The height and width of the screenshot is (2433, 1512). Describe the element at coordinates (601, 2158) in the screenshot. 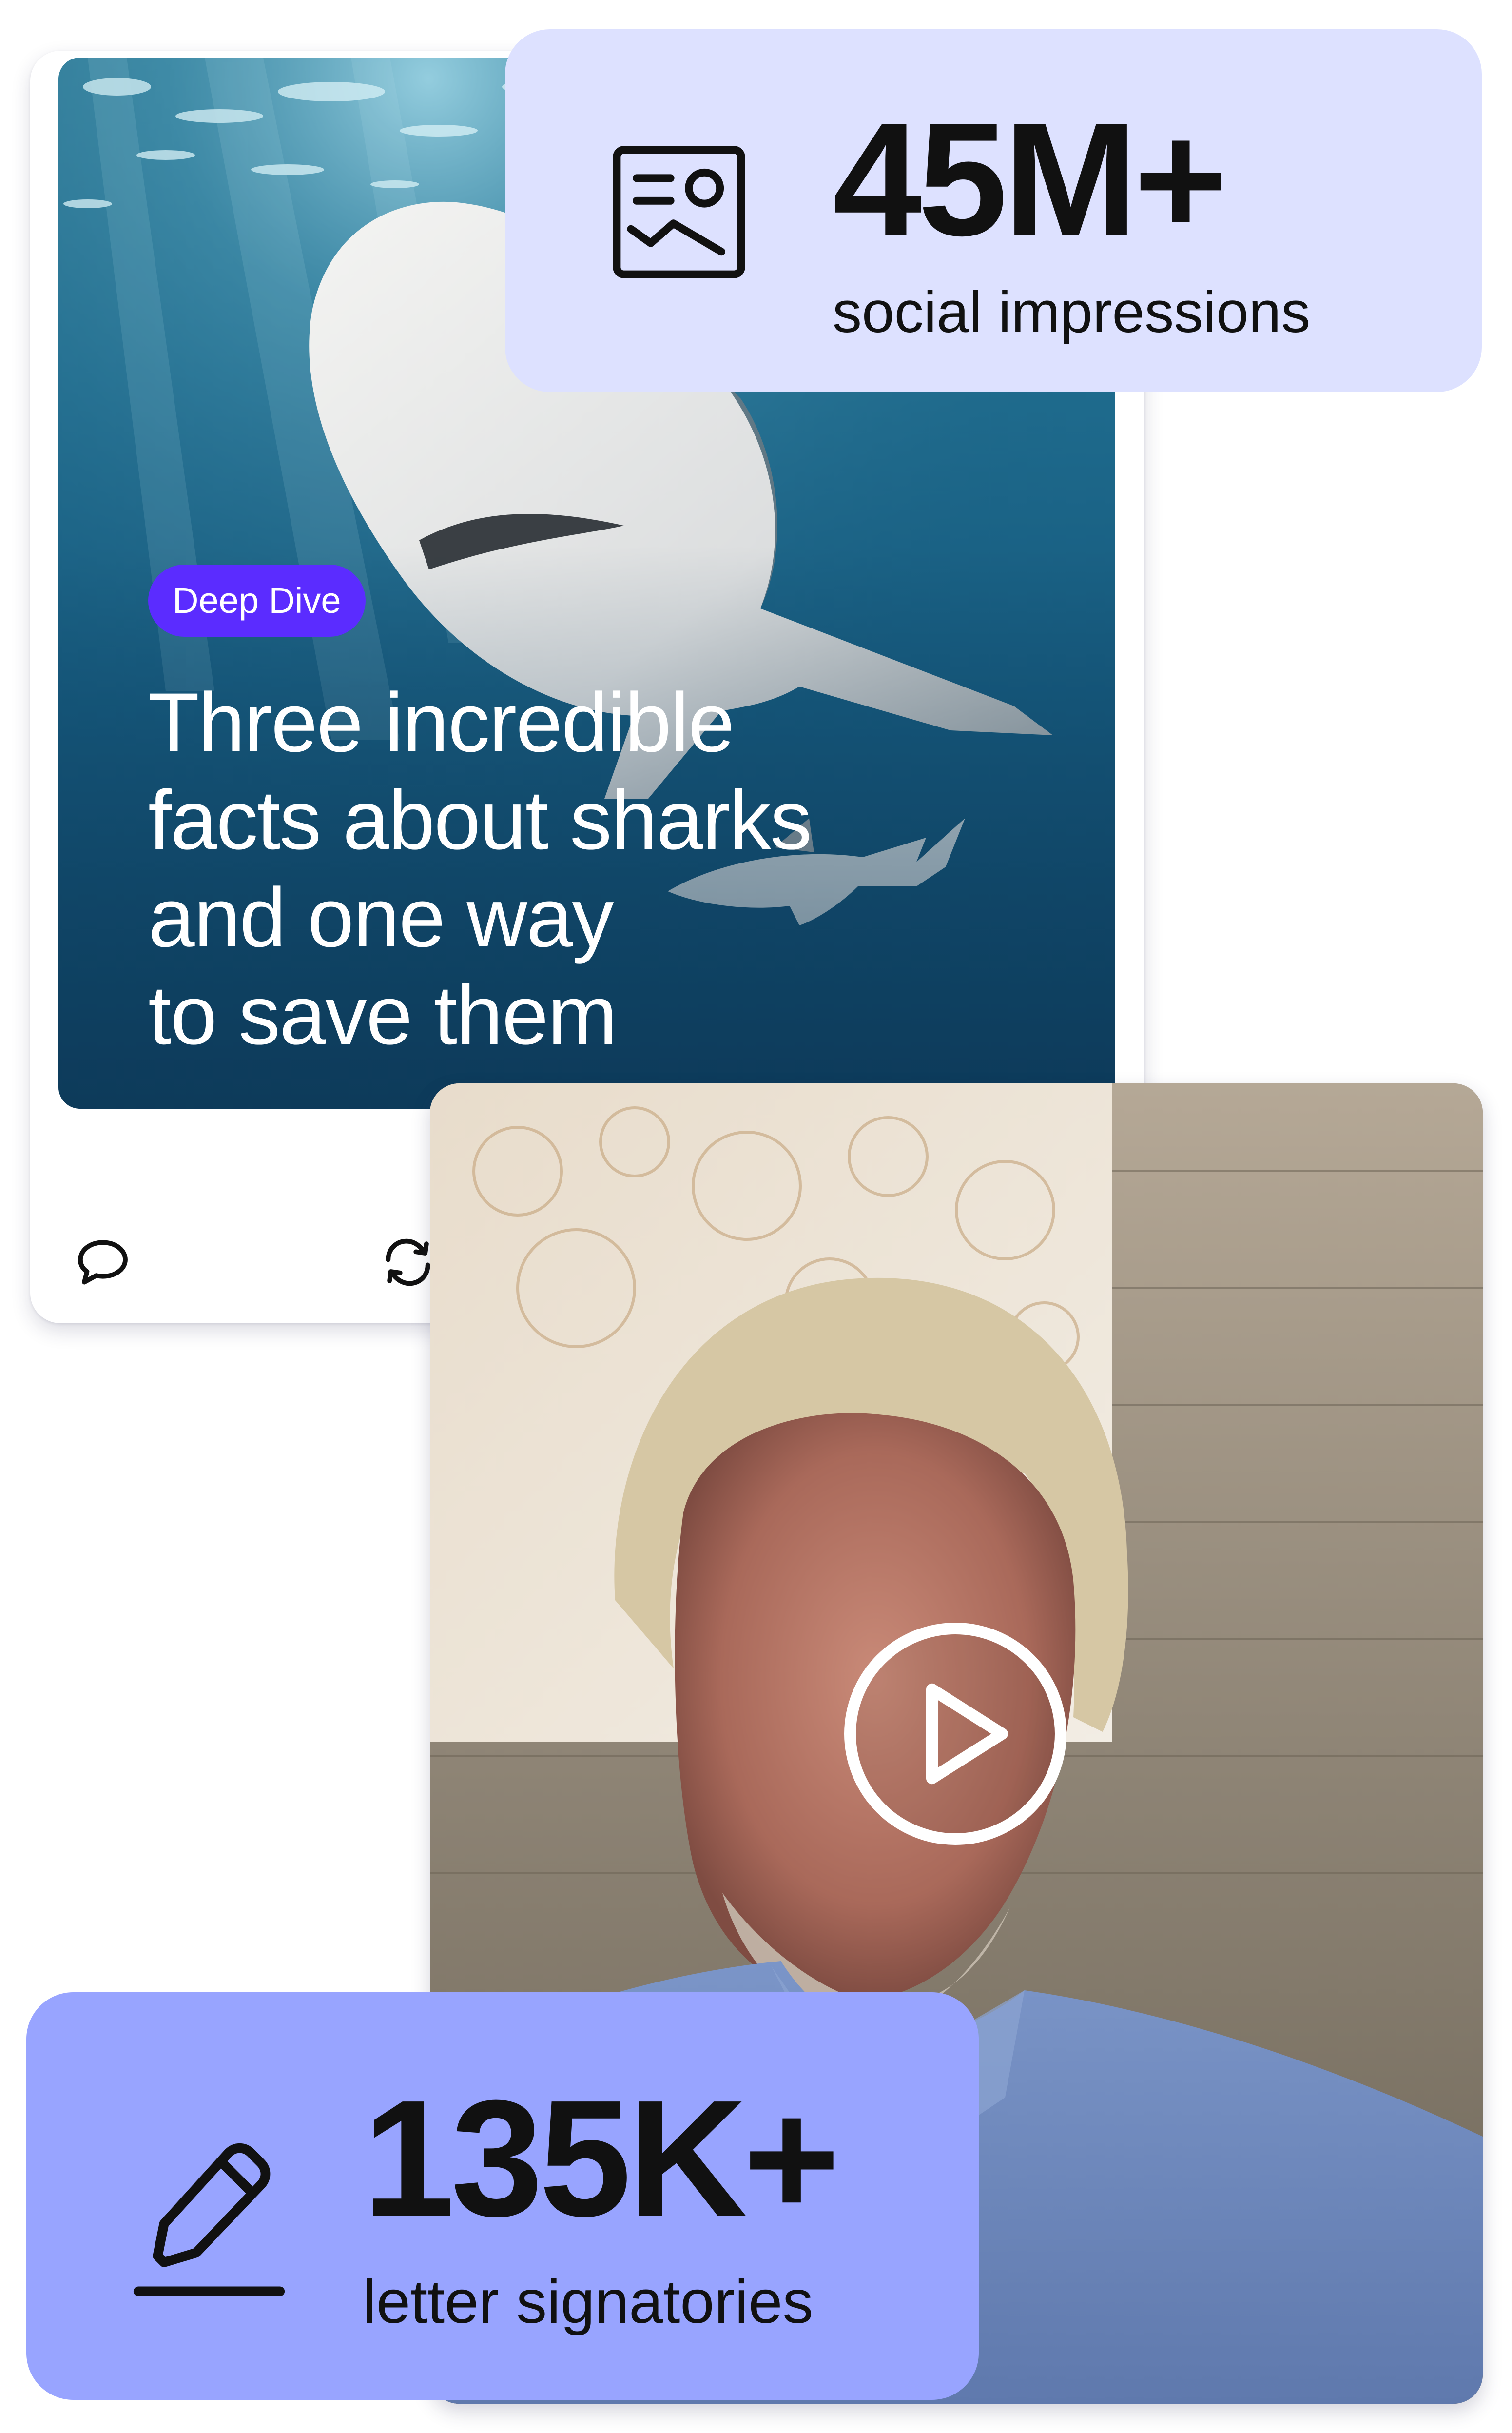

I see `signatories-value: 135K+` at that location.